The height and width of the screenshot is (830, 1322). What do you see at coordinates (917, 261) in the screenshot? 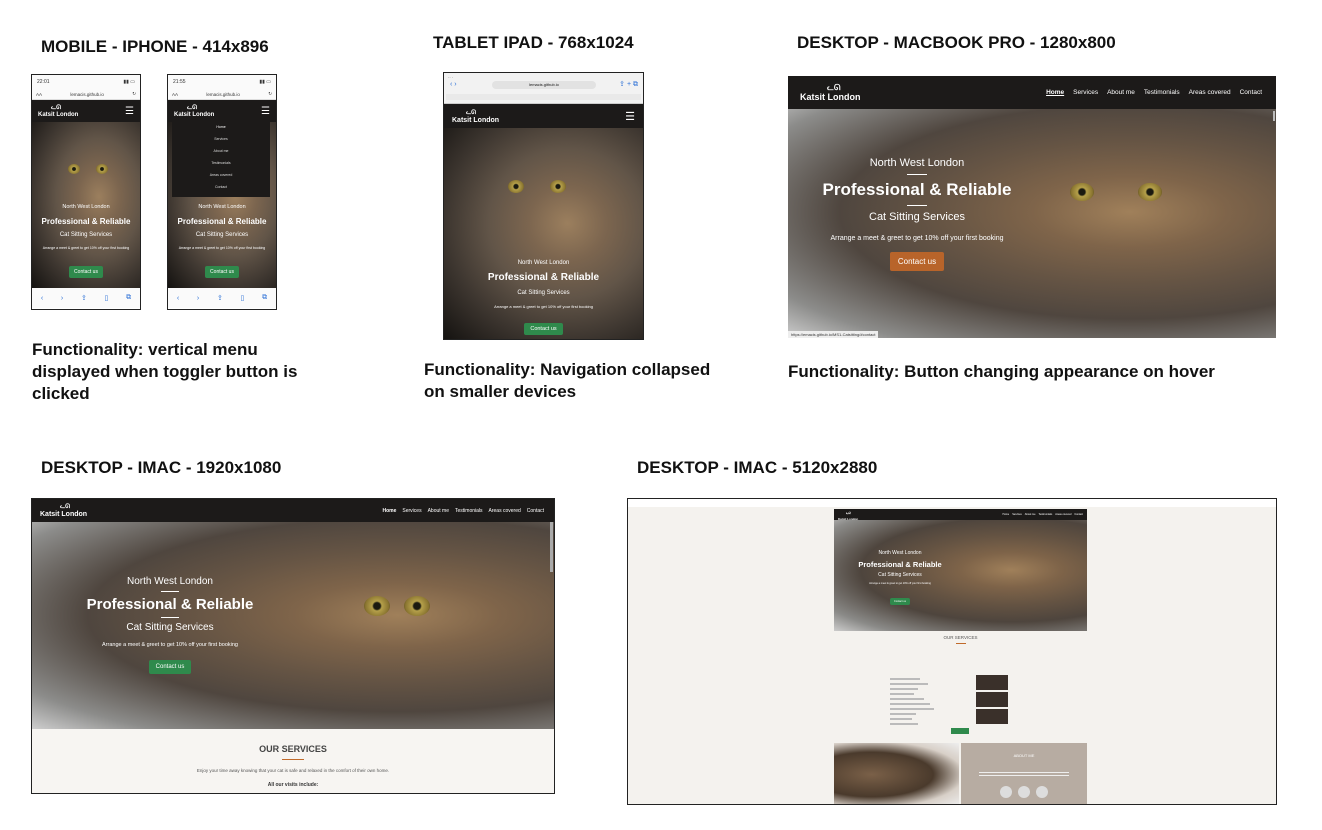
I see `contact-button-hover: Contact us` at bounding box center [917, 261].